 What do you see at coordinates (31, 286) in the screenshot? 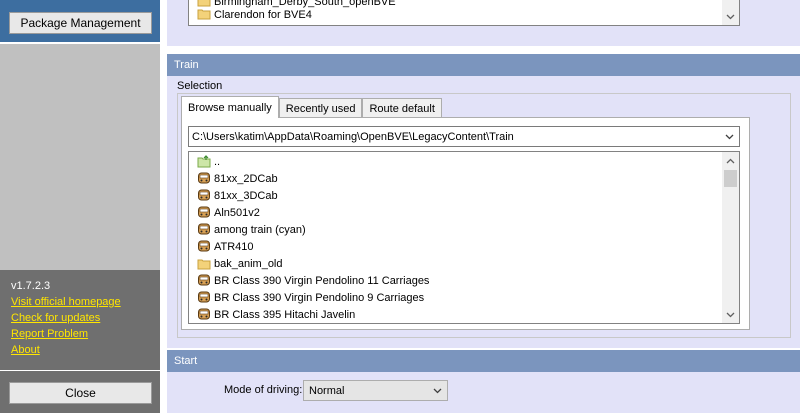
I see `version-label: v1.7.2.3` at bounding box center [31, 286].